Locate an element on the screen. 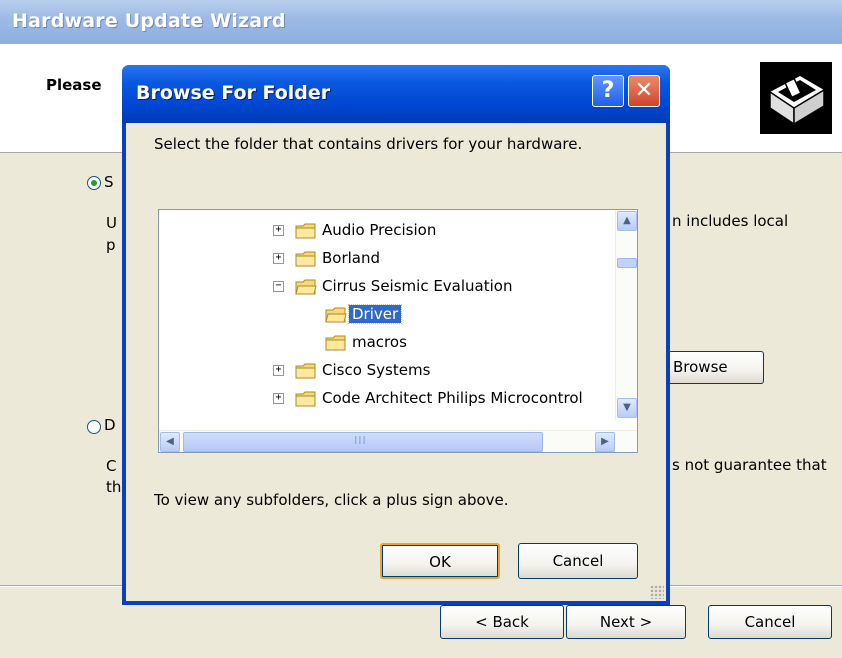 This screenshot has height=658, width=842. close-button: ✕ is located at coordinates (644, 91).